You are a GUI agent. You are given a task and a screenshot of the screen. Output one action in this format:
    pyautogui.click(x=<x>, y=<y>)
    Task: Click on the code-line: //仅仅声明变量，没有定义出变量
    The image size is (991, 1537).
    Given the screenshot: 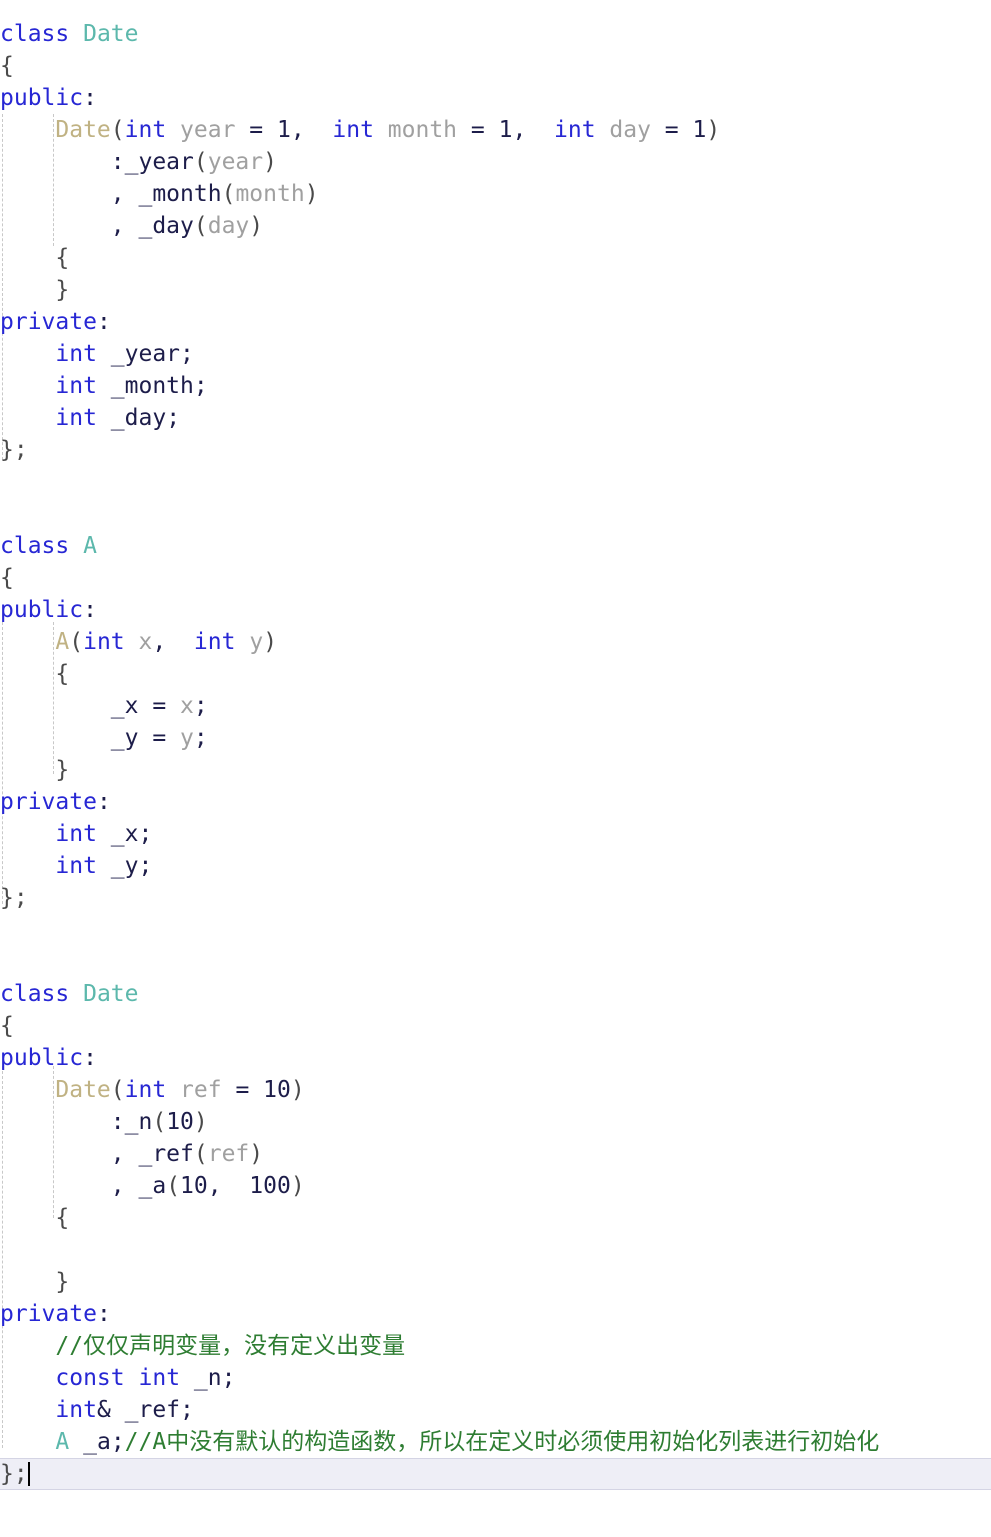 What is the action you would take?
    pyautogui.click(x=495, y=1346)
    